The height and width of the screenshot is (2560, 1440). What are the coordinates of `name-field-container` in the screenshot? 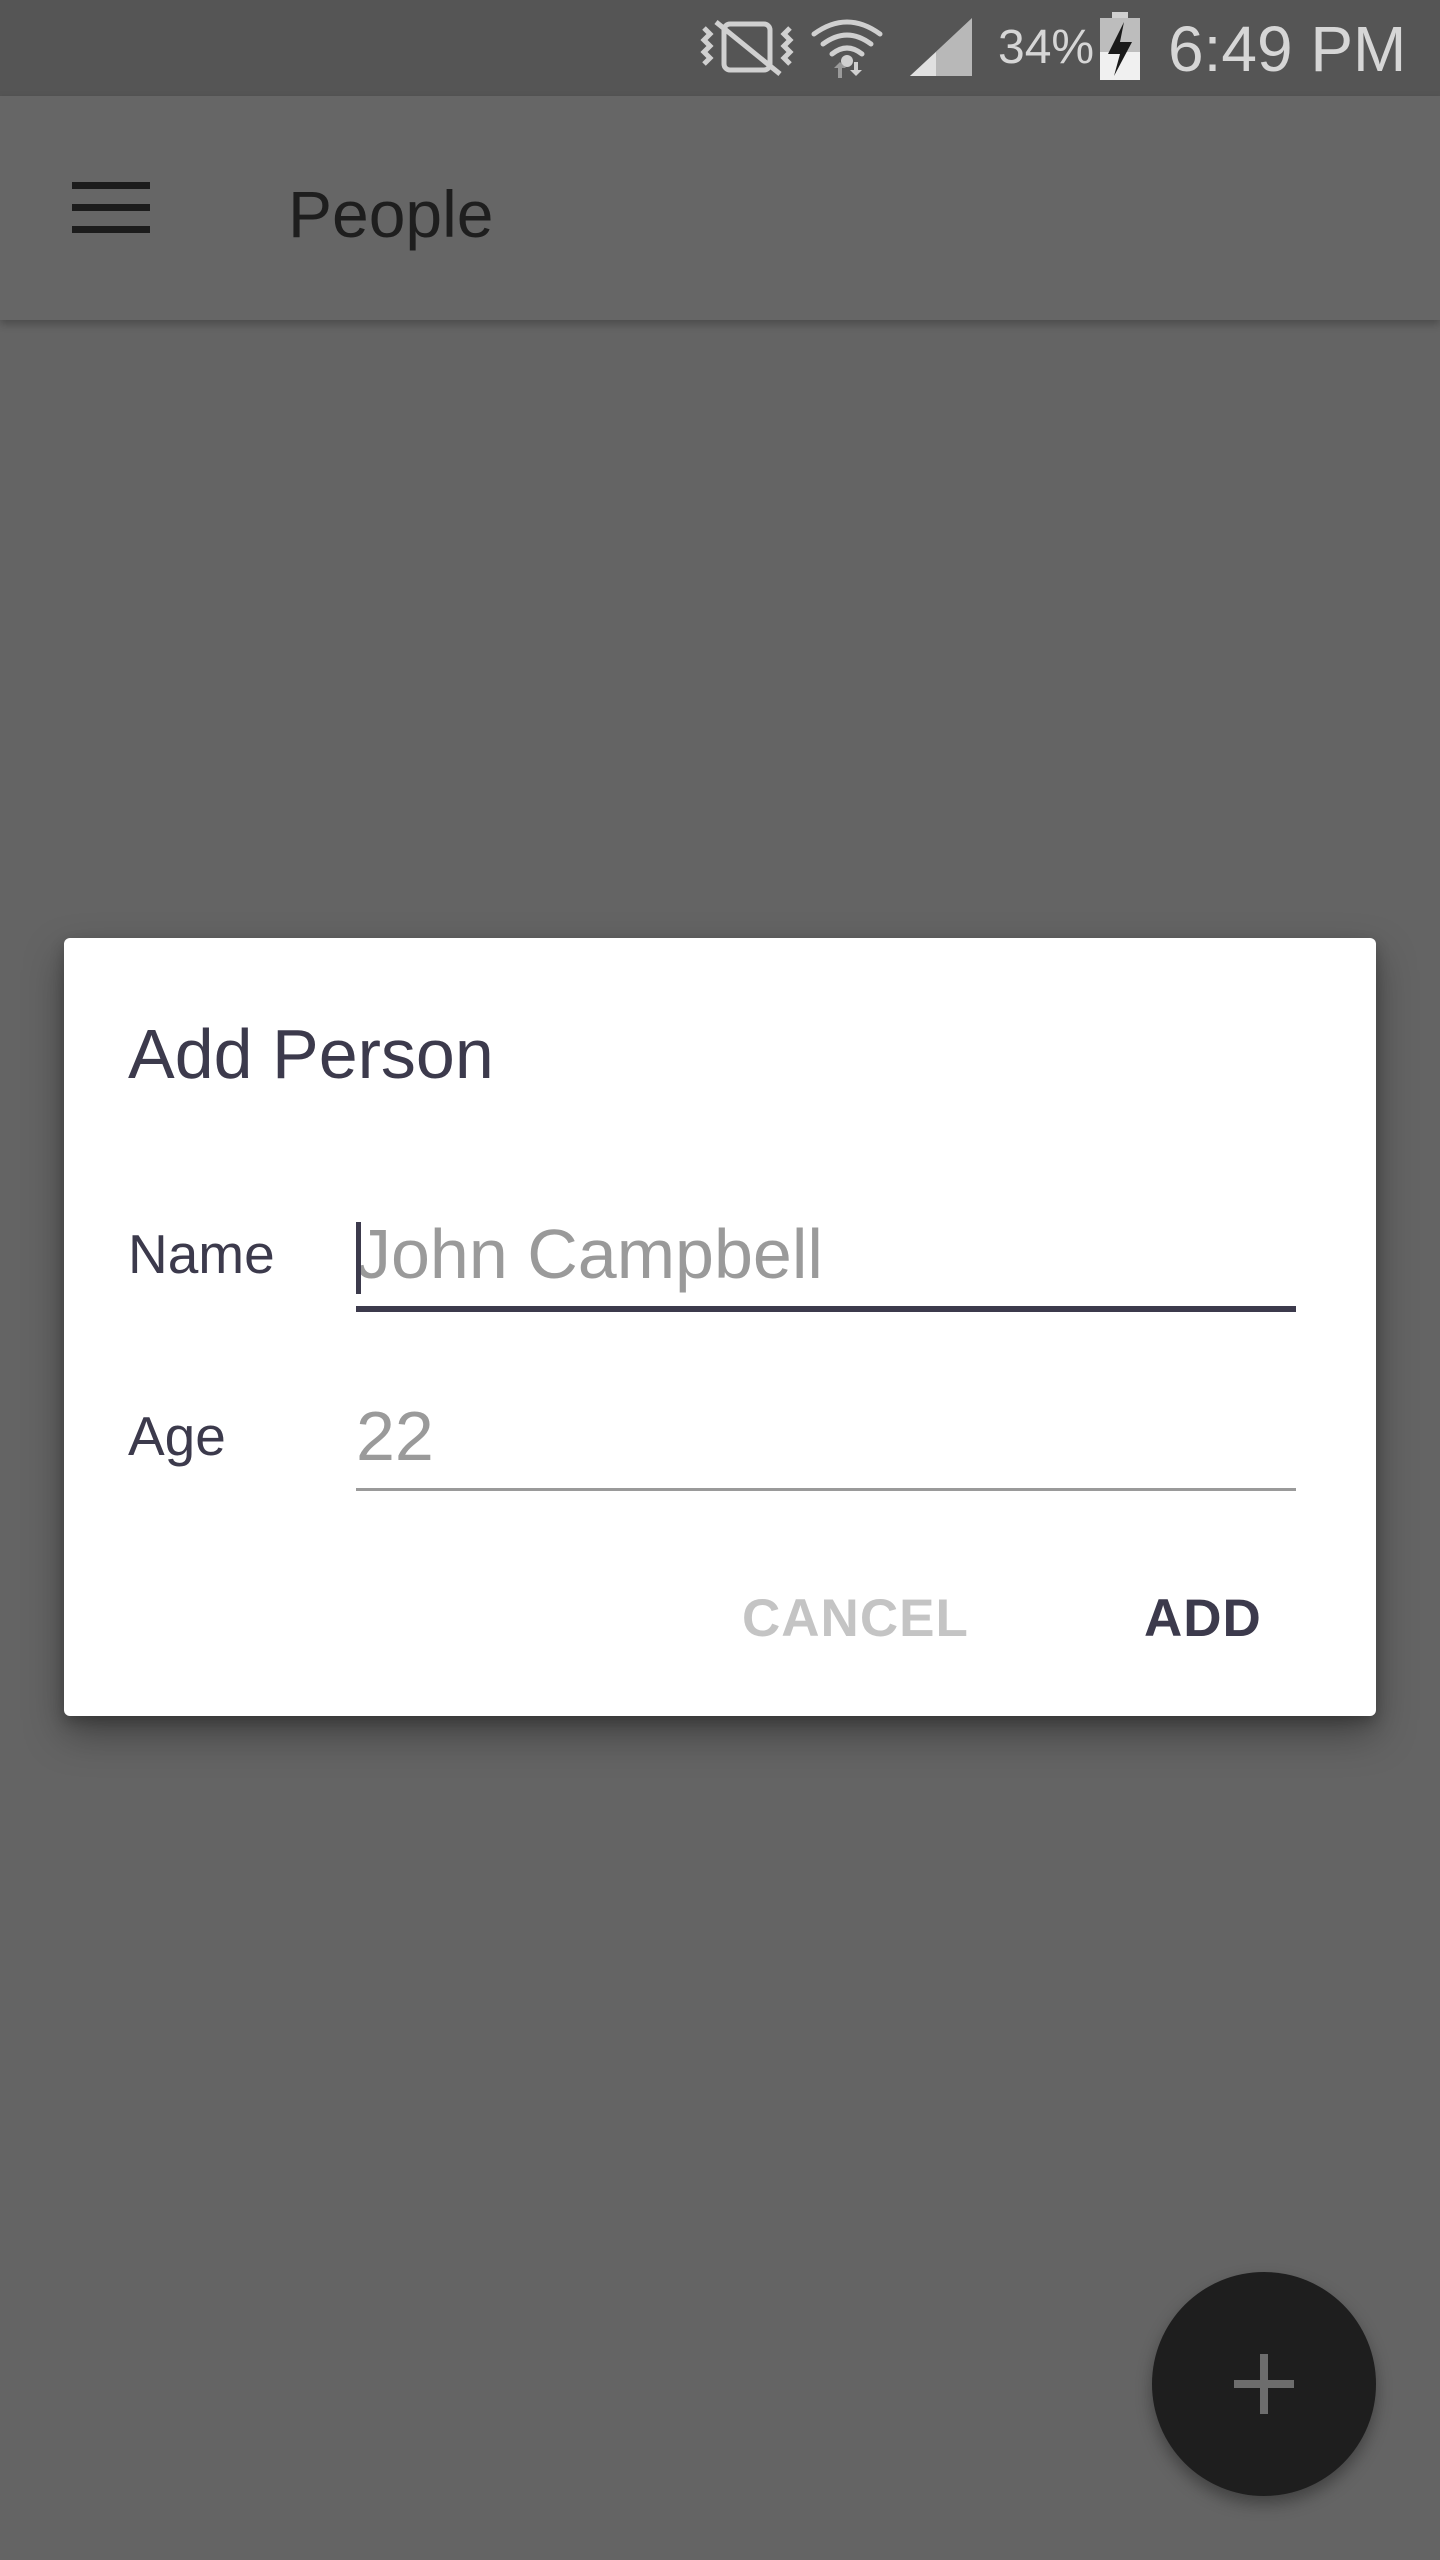 It's located at (826, 1259).